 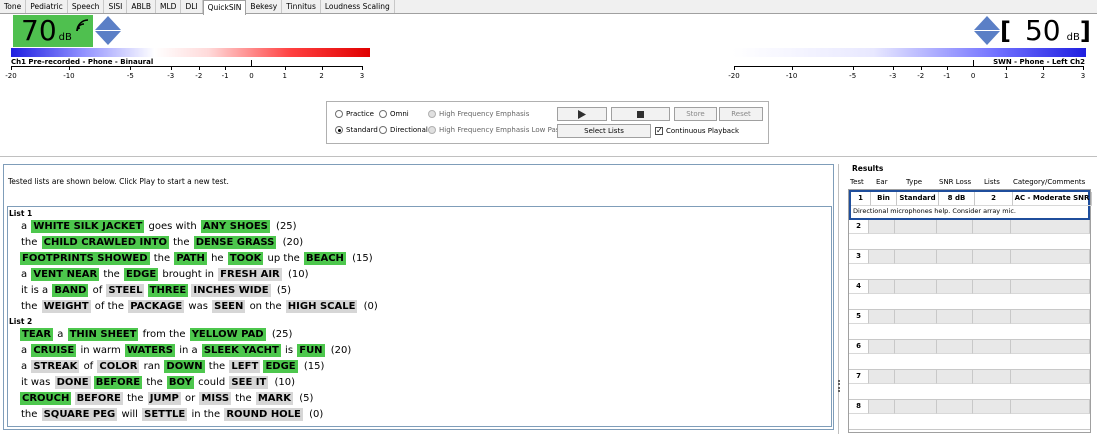 What do you see at coordinates (604, 131) in the screenshot?
I see `select-lists-button: Select Lists` at bounding box center [604, 131].